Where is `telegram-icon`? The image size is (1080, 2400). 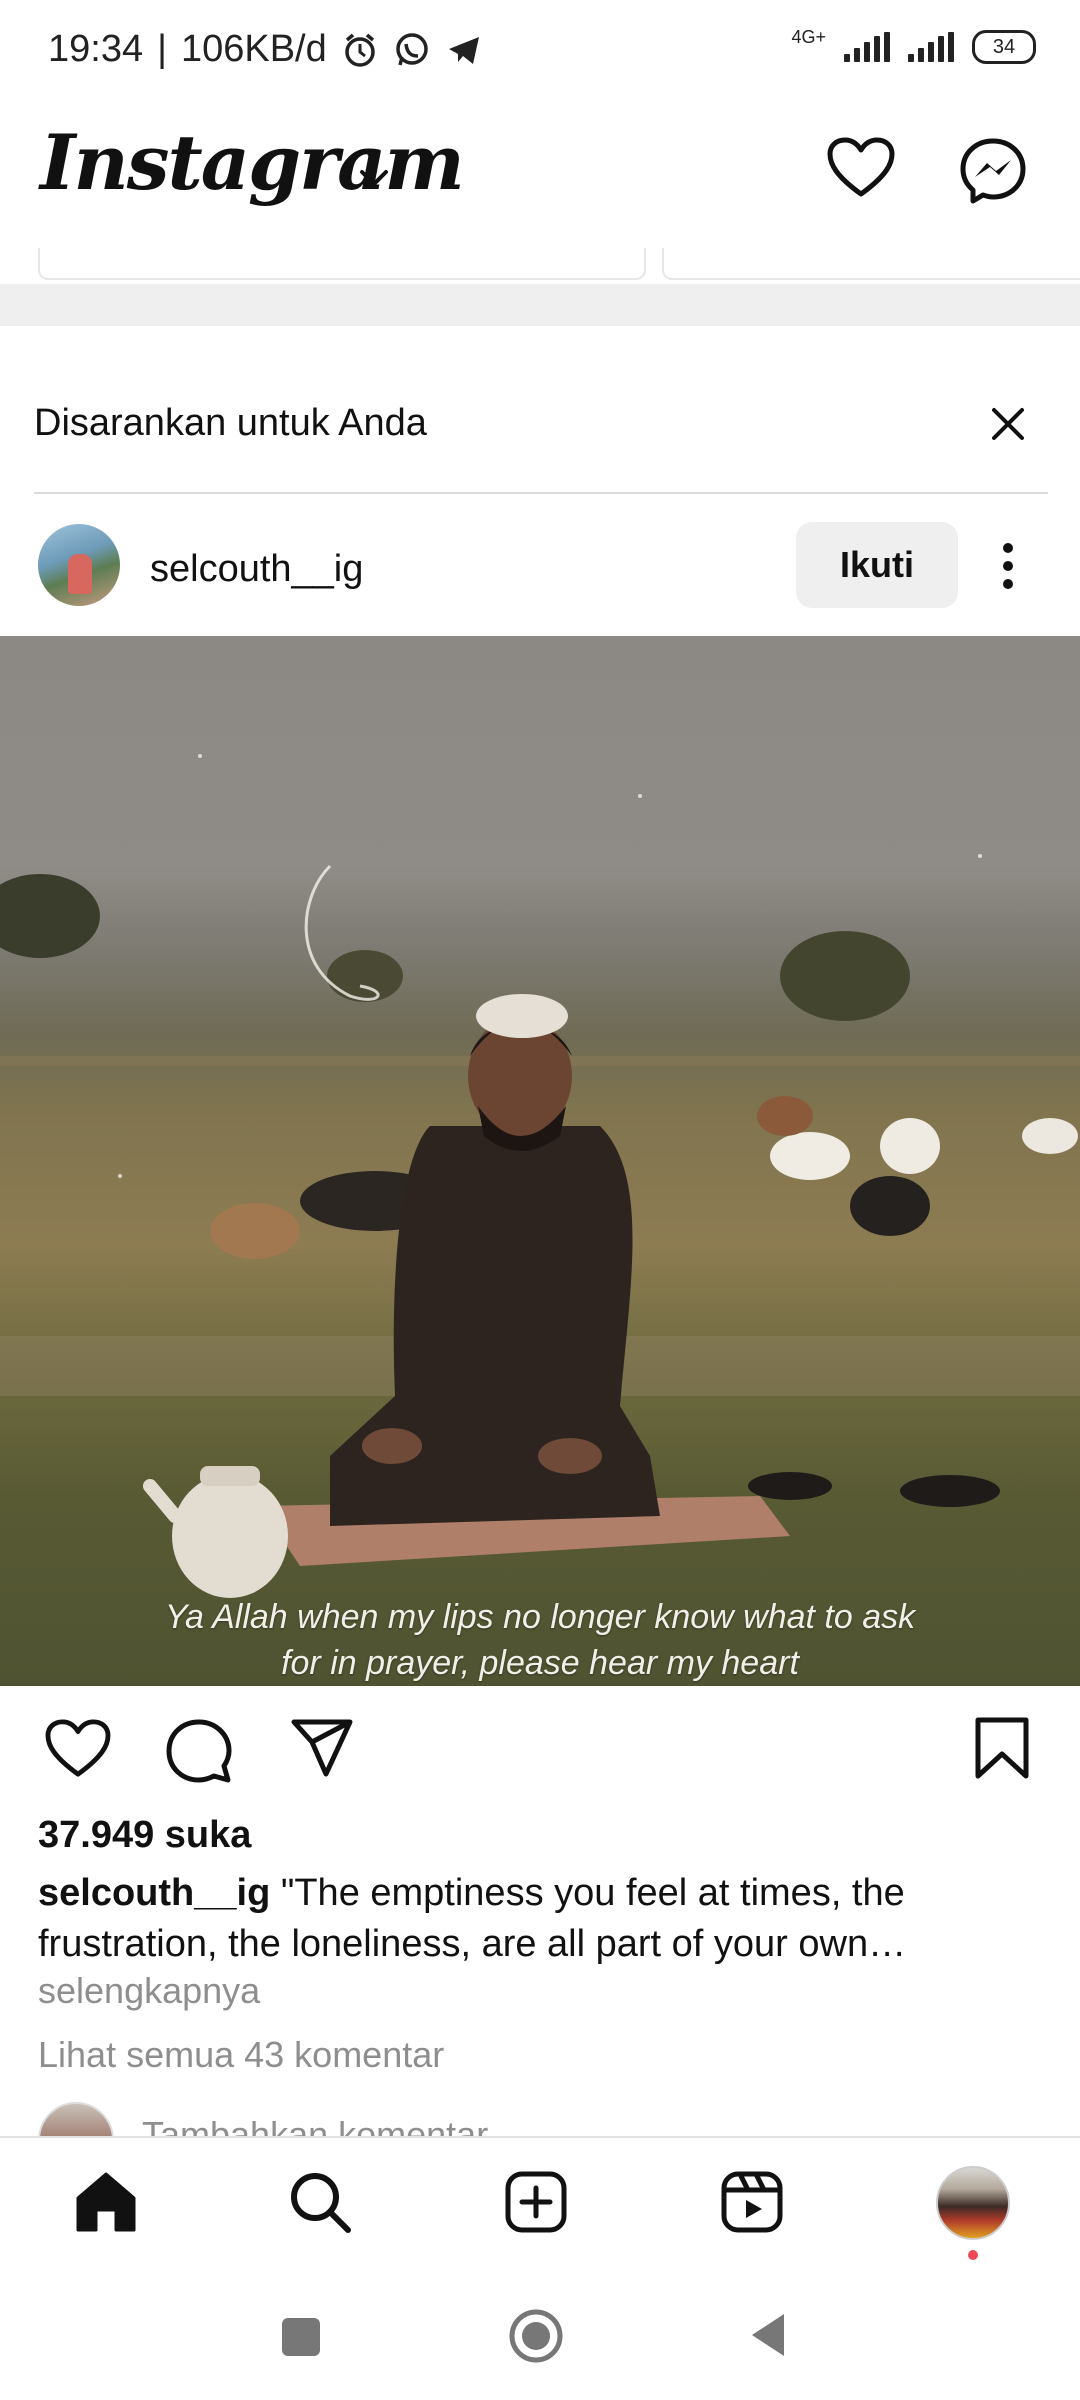
telegram-icon is located at coordinates (463, 50).